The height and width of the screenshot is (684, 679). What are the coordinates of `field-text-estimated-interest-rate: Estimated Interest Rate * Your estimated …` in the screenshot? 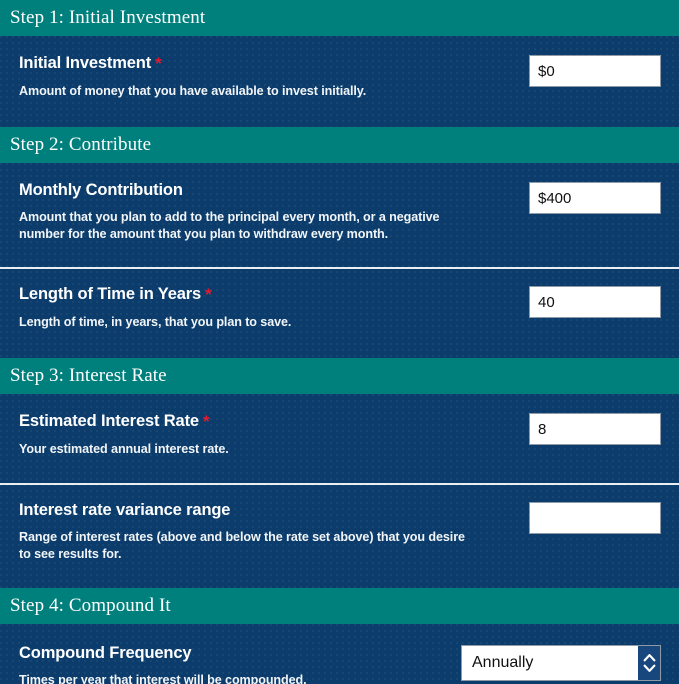 It's located at (274, 434).